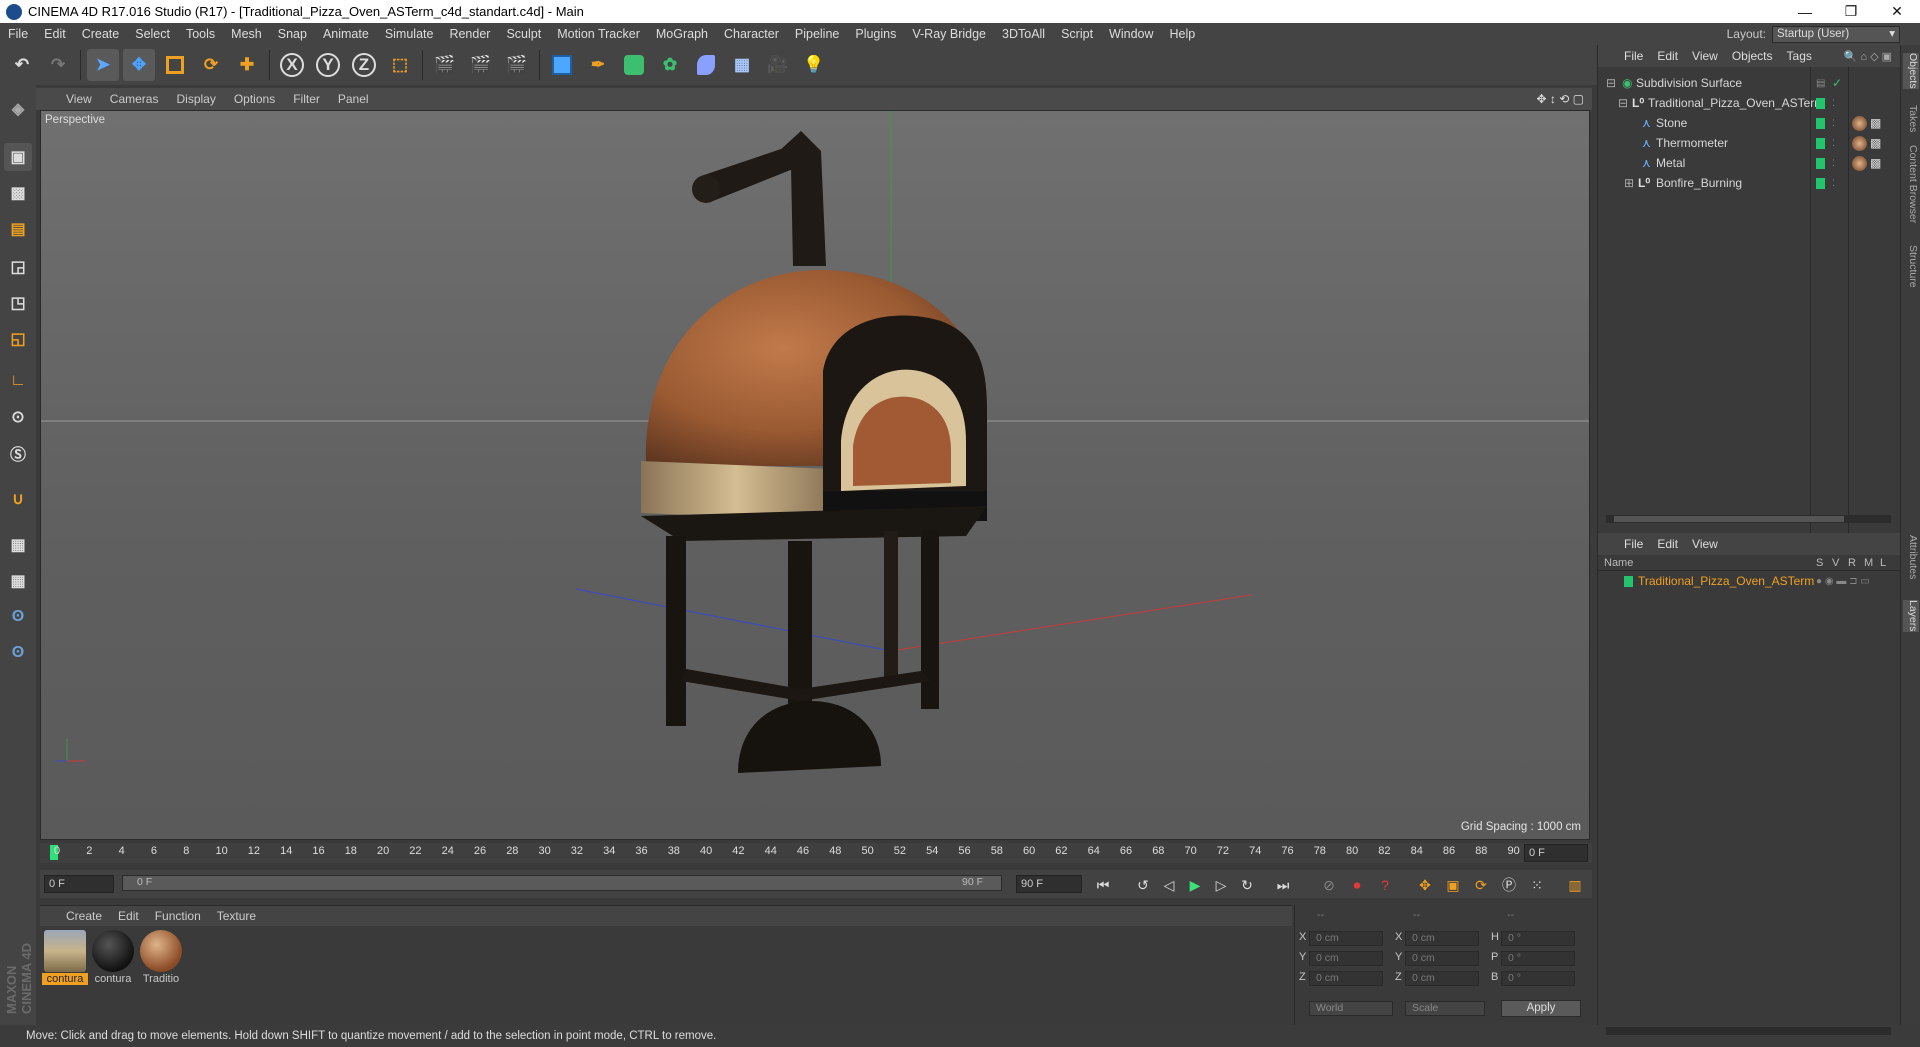 This screenshot has height=1047, width=1920. What do you see at coordinates (18, 267) in the screenshot?
I see `points-mode-button: ◲` at bounding box center [18, 267].